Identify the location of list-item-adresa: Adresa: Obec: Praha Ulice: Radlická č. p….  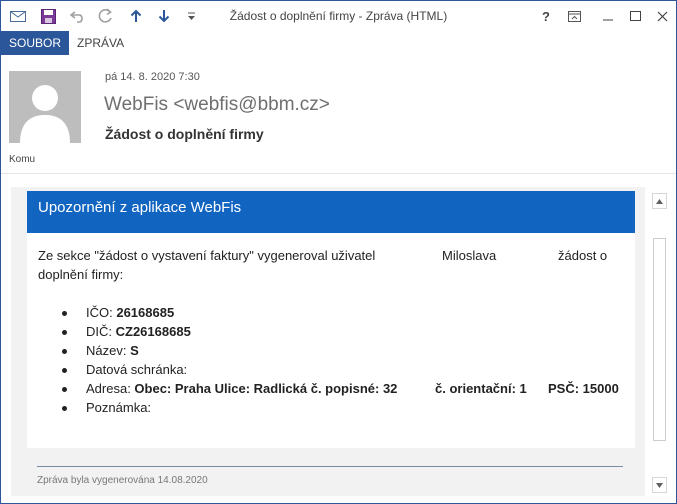
(241, 388).